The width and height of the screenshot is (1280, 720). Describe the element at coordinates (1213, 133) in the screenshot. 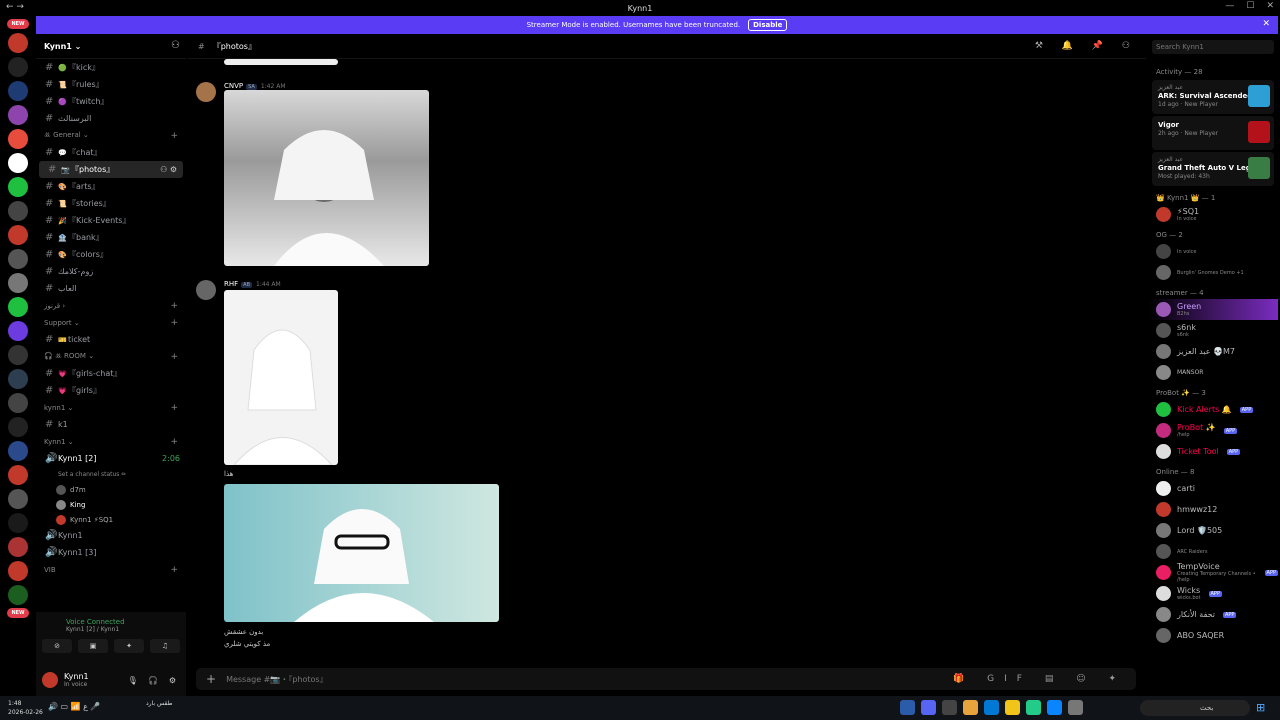

I see `activity-card: Vigor 2h ago · New Player` at that location.